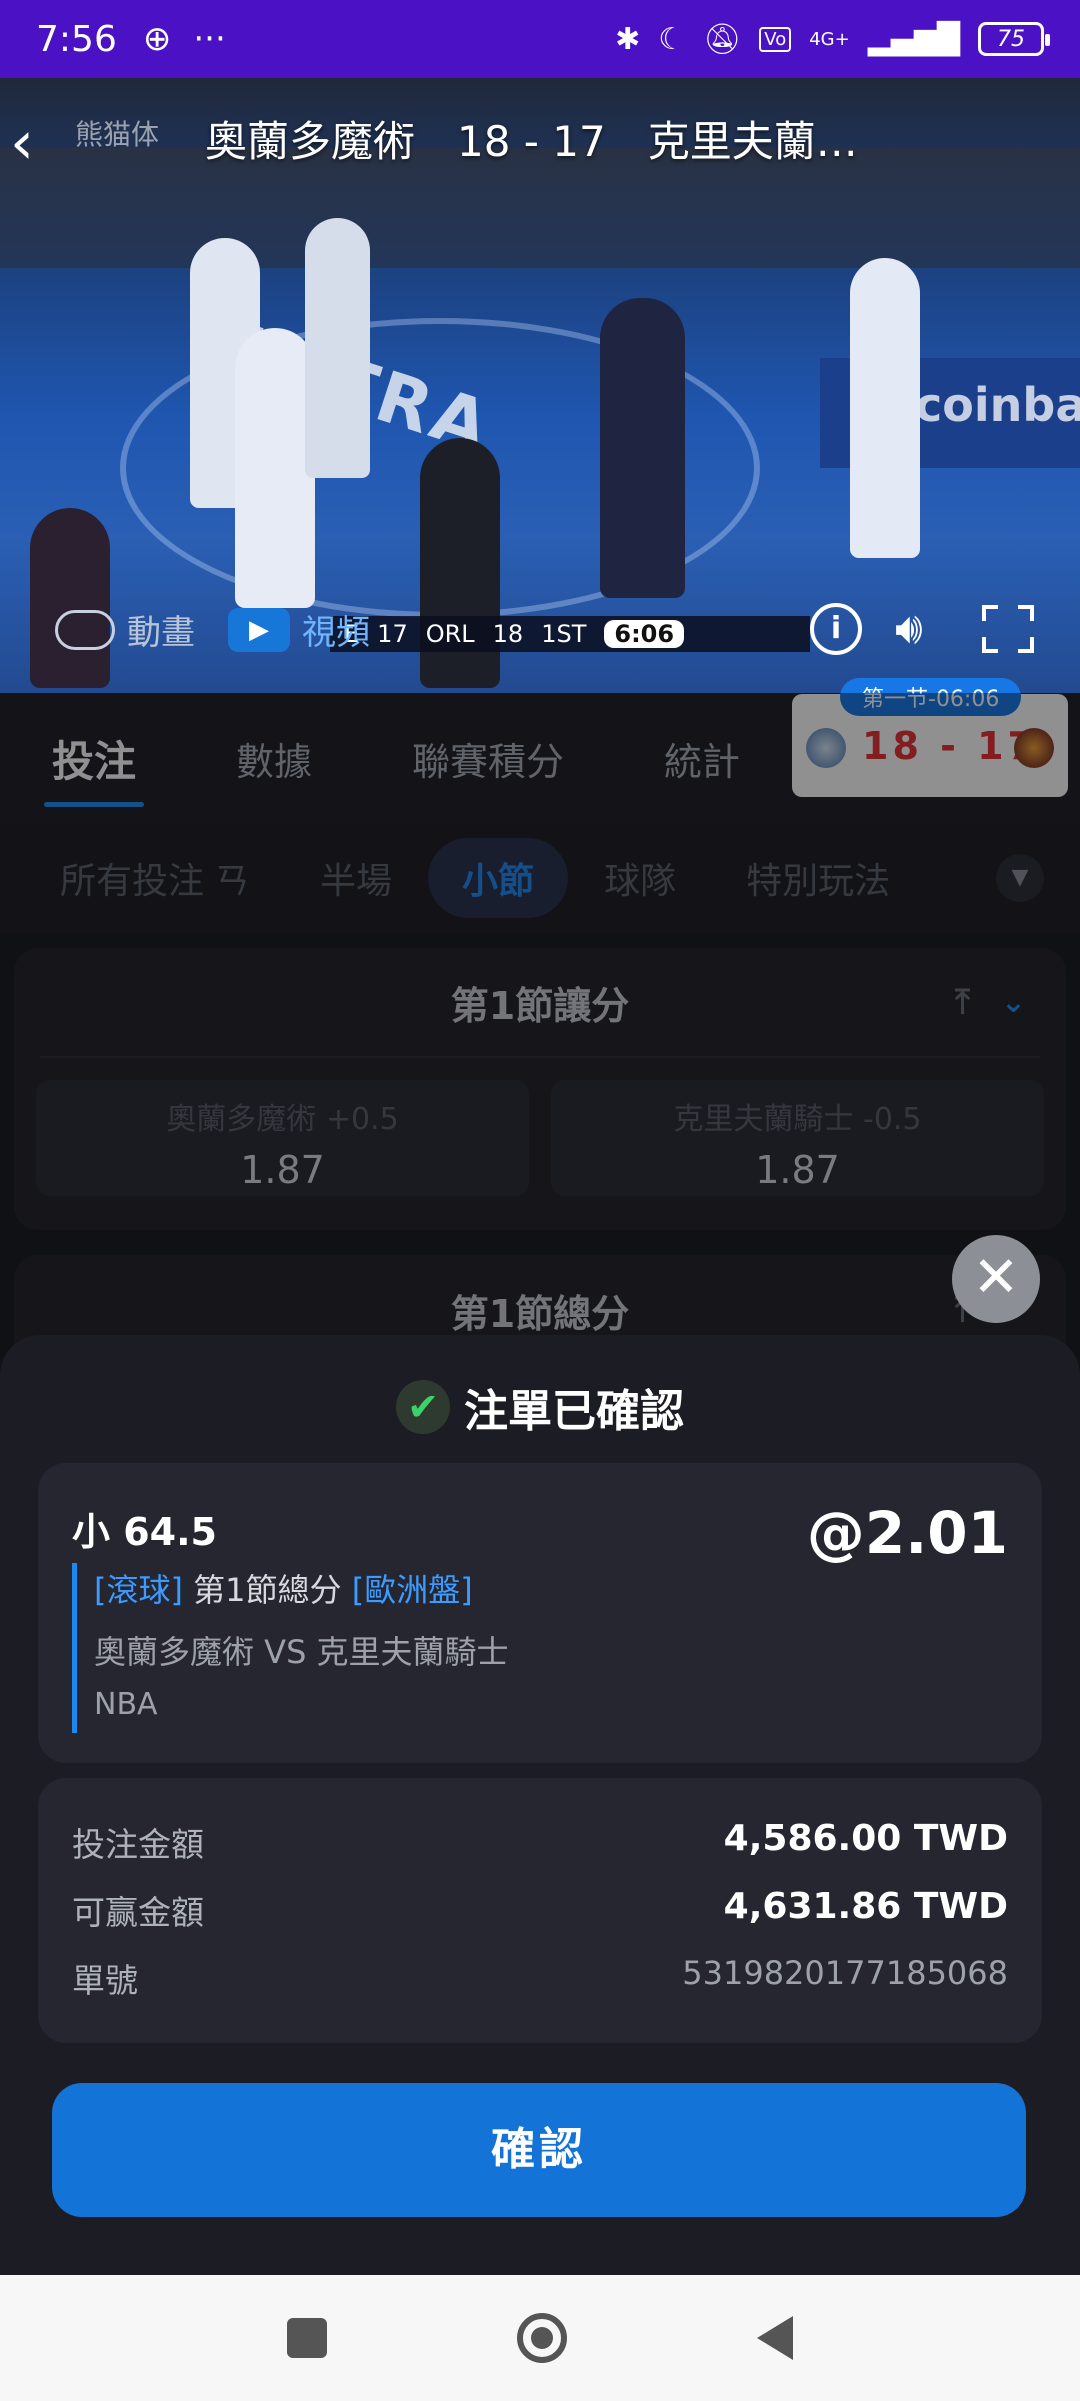 The image size is (1080, 2401). I want to click on summary-row-payout: 可赢金額 4,631.86 TWD, so click(540, 1910).